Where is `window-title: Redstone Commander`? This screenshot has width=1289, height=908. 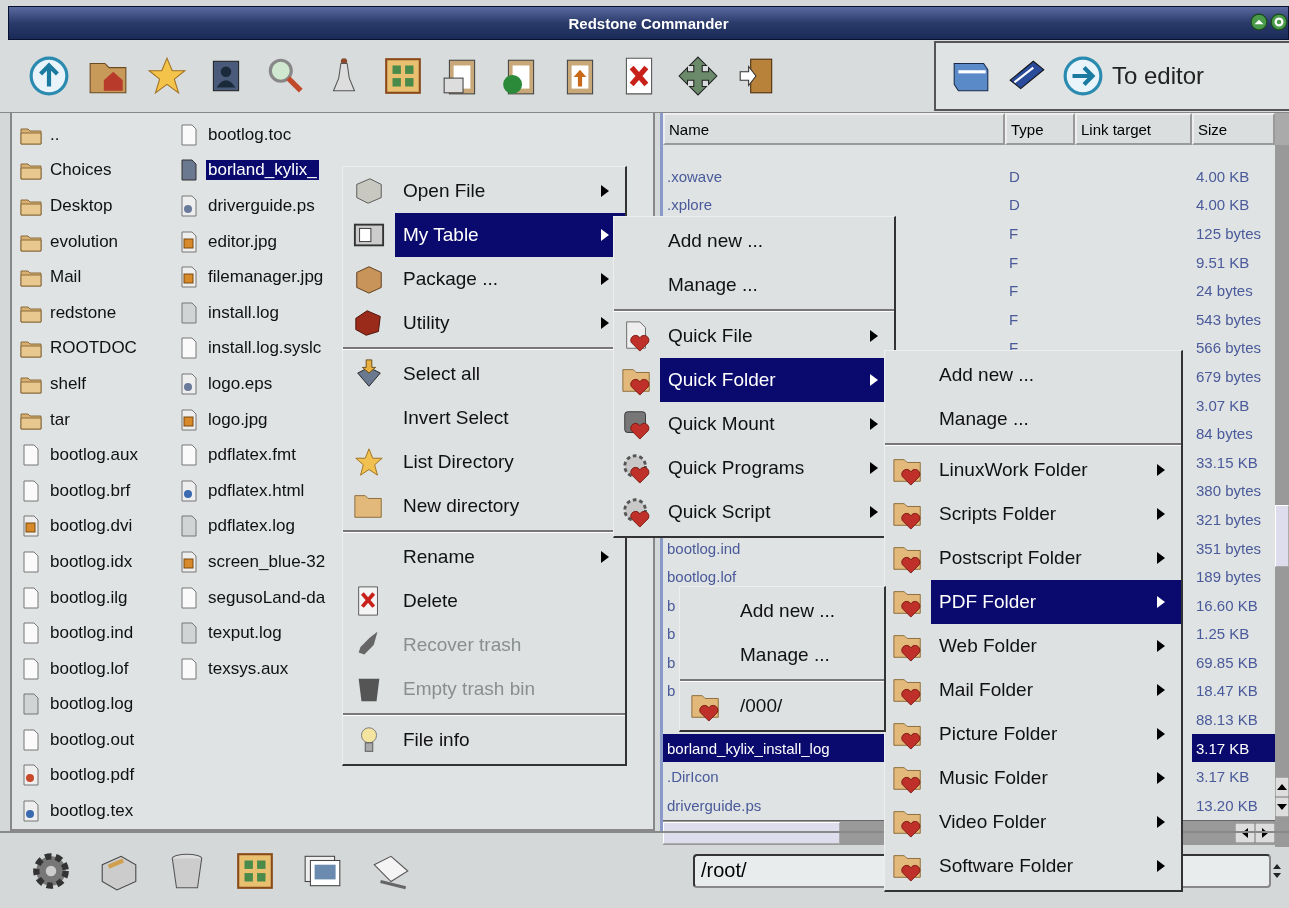
window-title: Redstone Commander is located at coordinates (648, 23).